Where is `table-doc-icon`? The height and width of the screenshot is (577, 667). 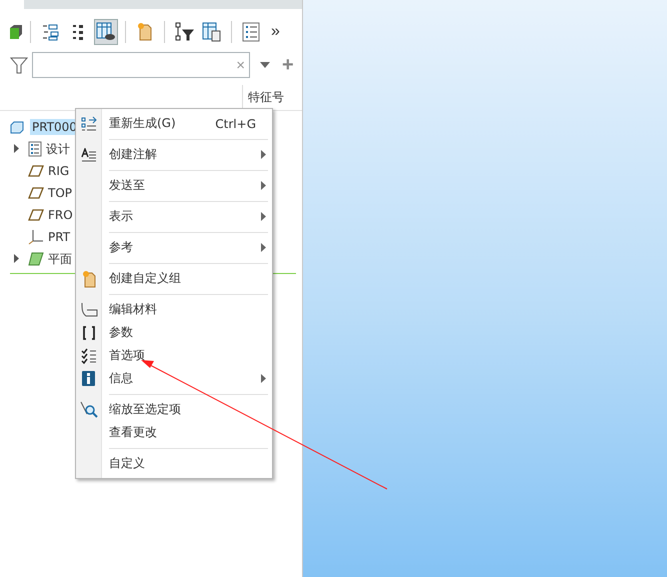 table-doc-icon is located at coordinates (212, 32).